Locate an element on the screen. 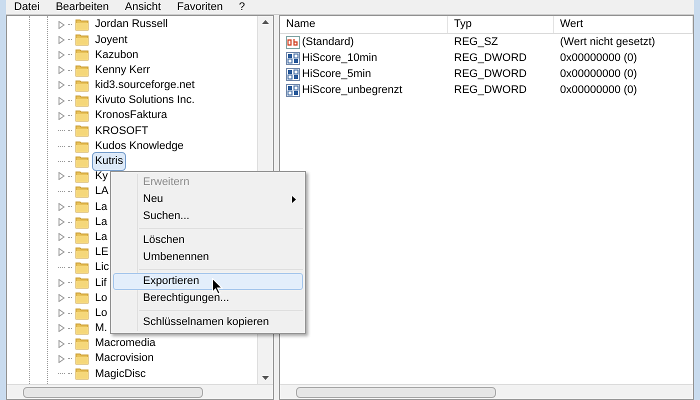 Image resolution: width=700 pixels, height=400 pixels. value-type: REG_SZ is located at coordinates (476, 42).